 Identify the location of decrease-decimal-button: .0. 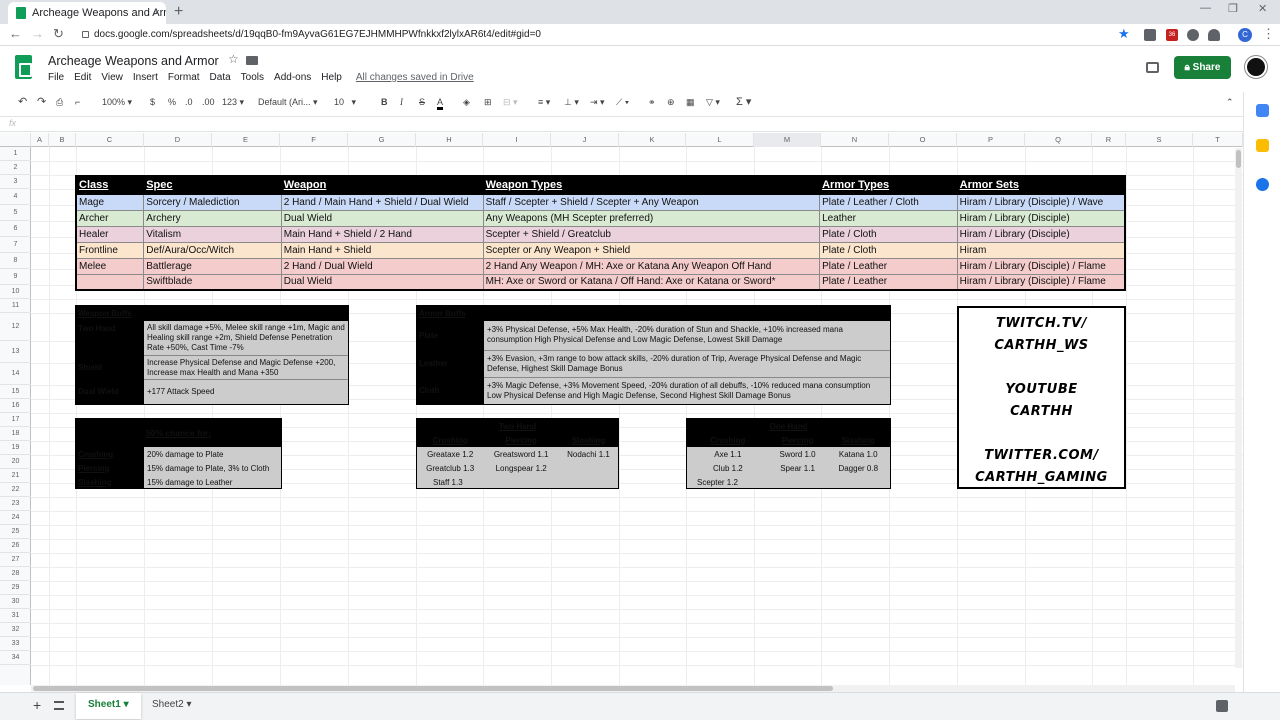
(189, 102).